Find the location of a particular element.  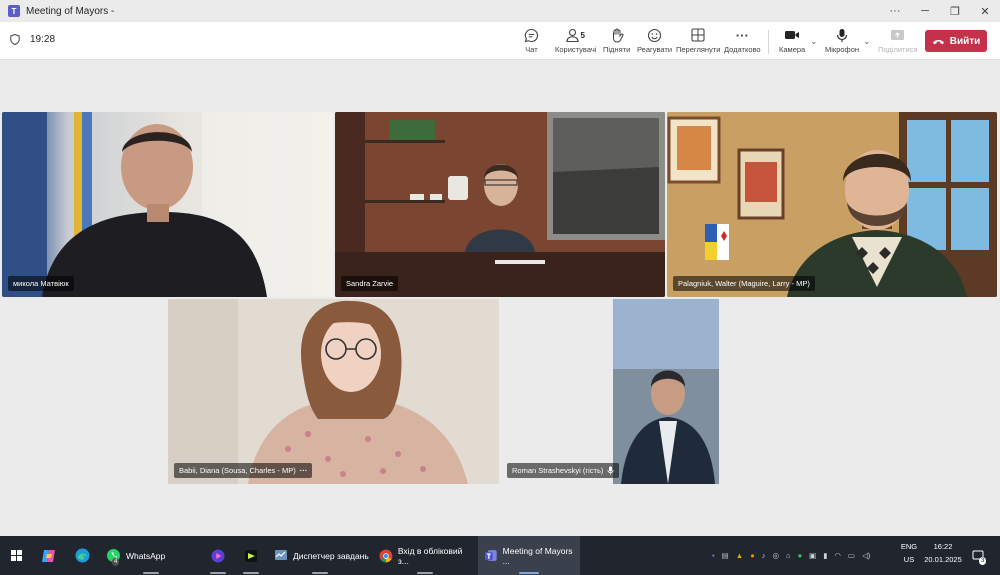

people-button: 5 Користувачі is located at coordinates (575, 39).